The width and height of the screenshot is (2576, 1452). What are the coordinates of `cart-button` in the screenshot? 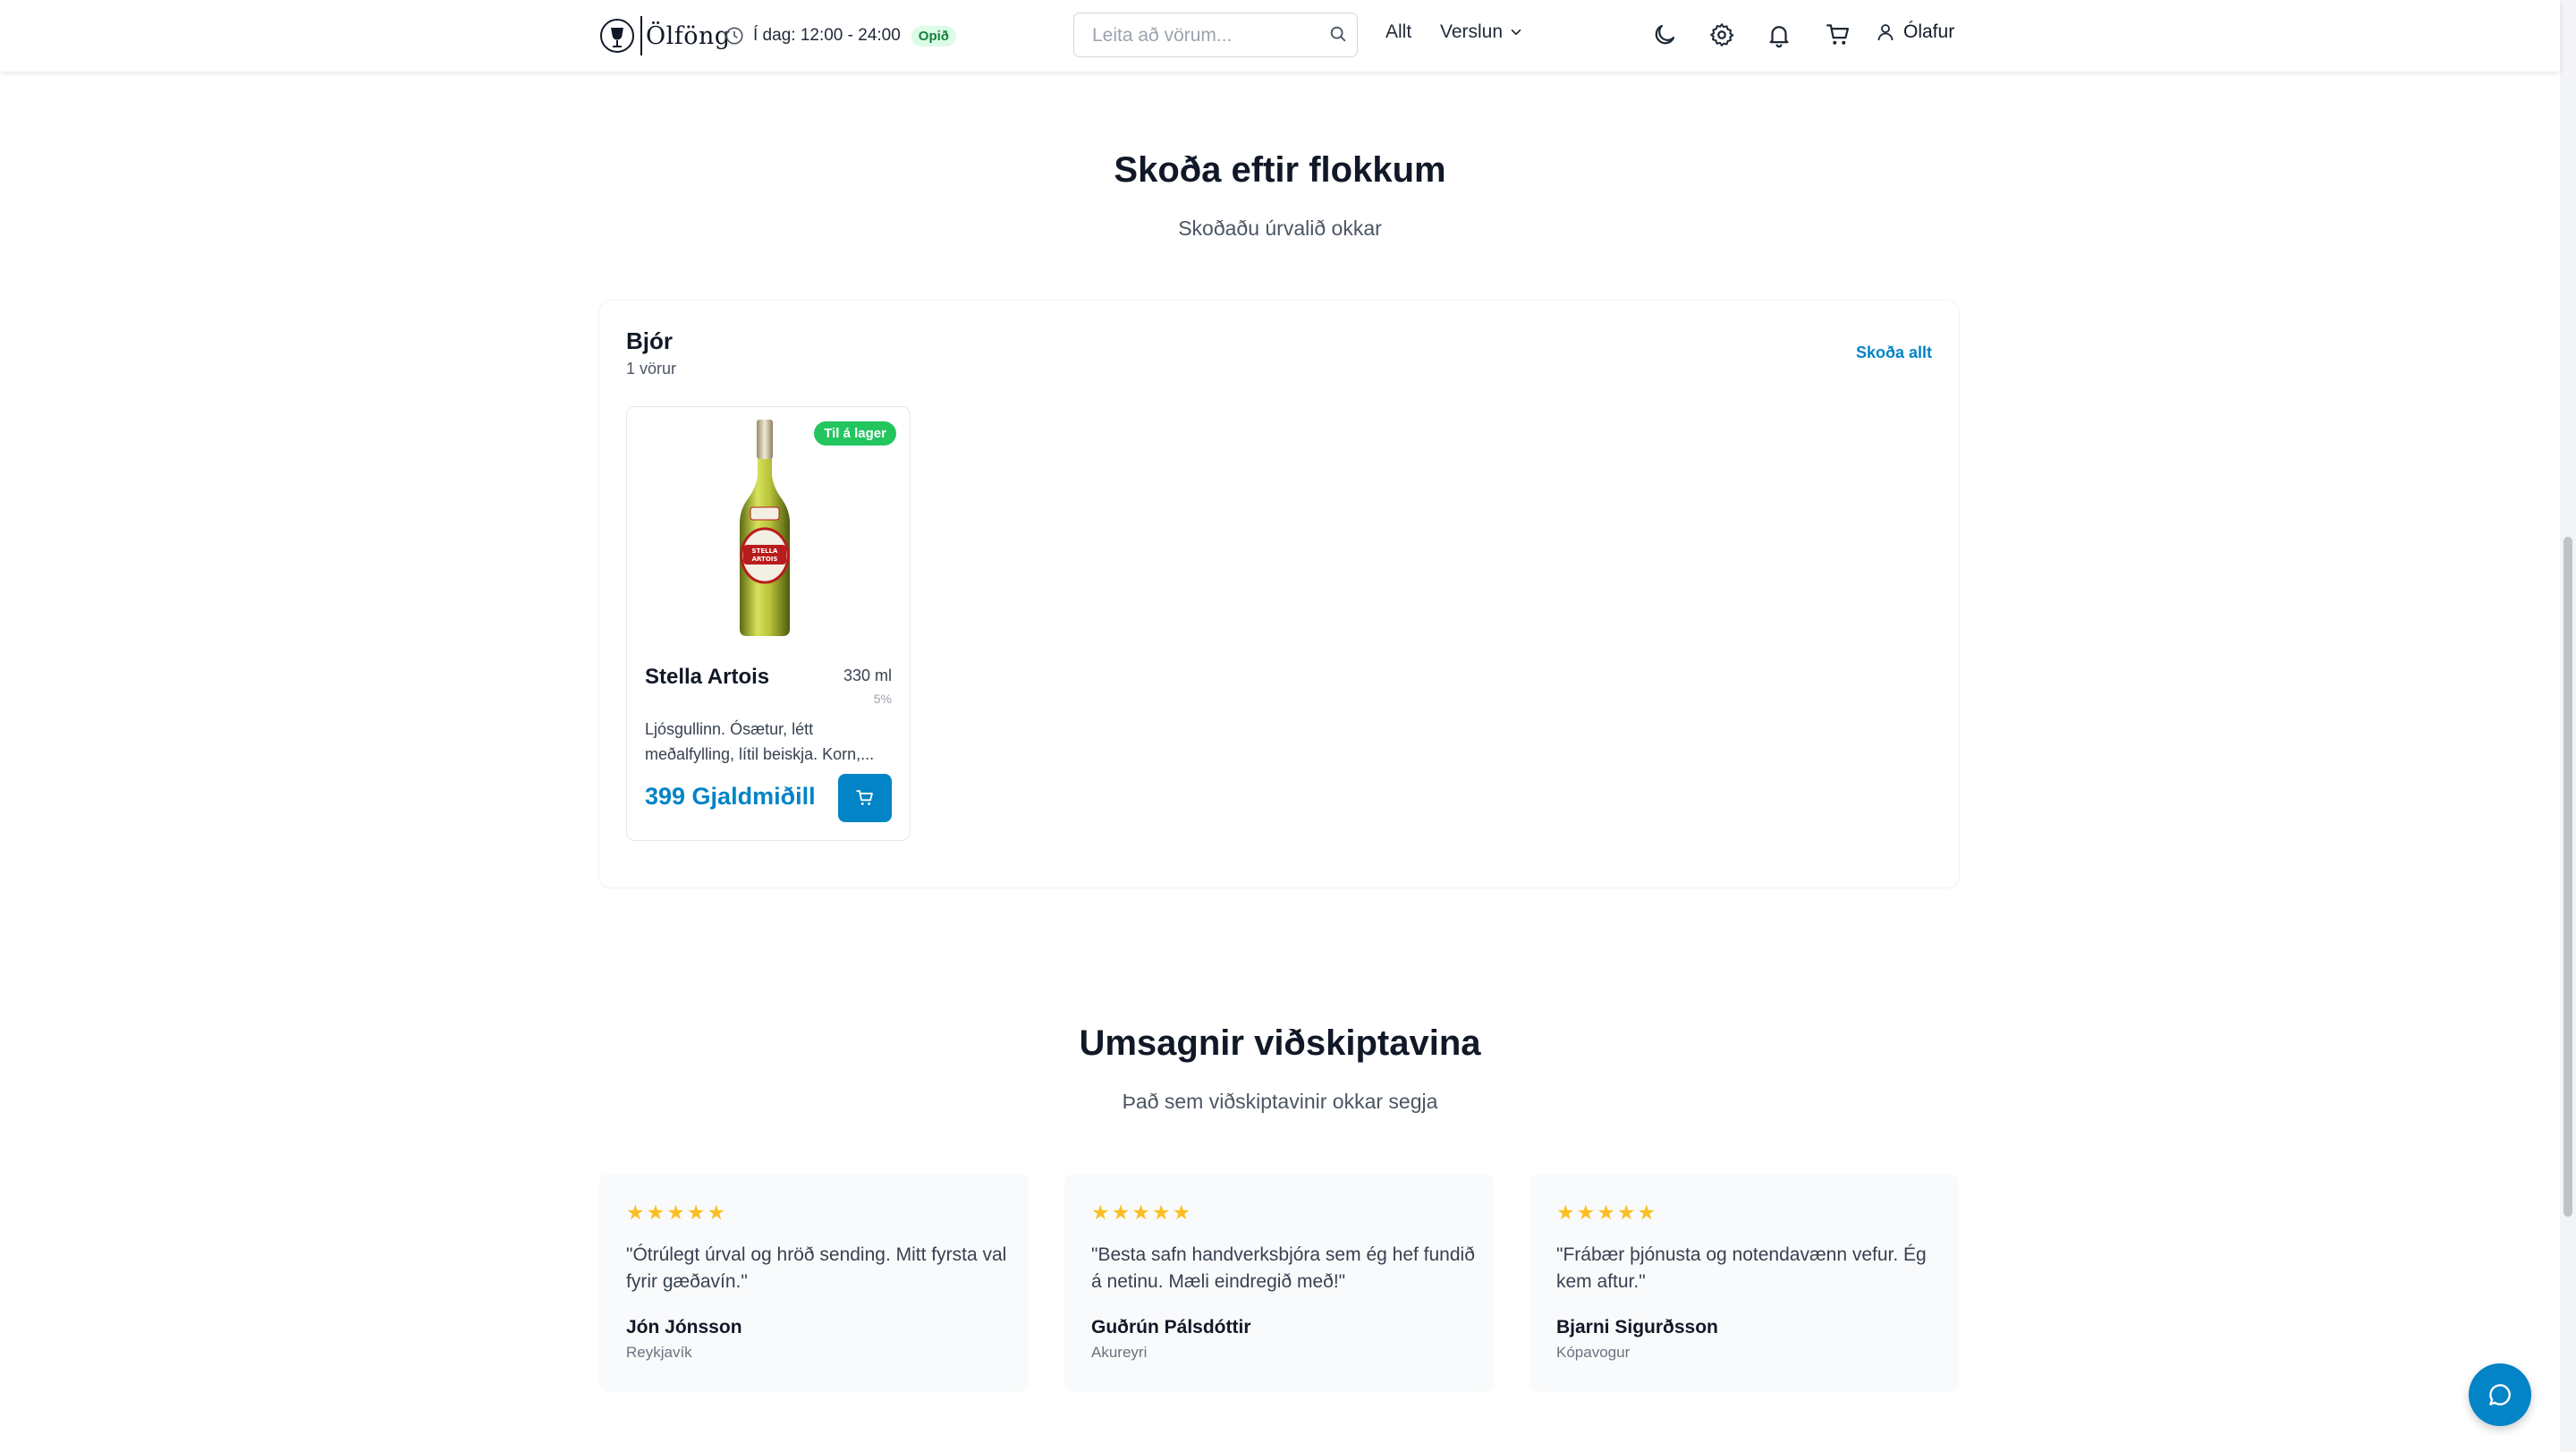 It's located at (1838, 34).